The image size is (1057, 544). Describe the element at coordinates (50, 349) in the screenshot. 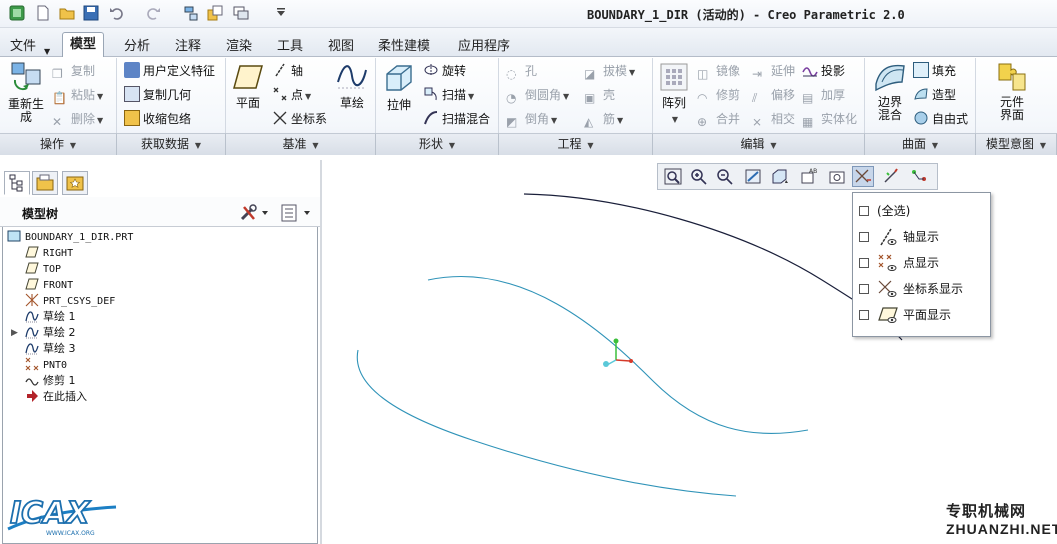

I see `tree-item-sketch3: 草绘 3` at that location.